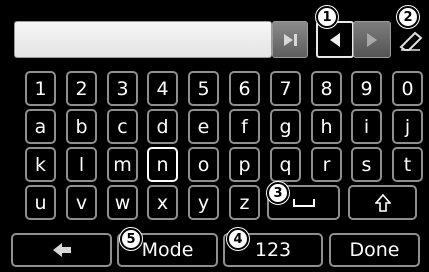 The image size is (429, 272). What do you see at coordinates (326, 88) in the screenshot?
I see `key-8: 8` at bounding box center [326, 88].